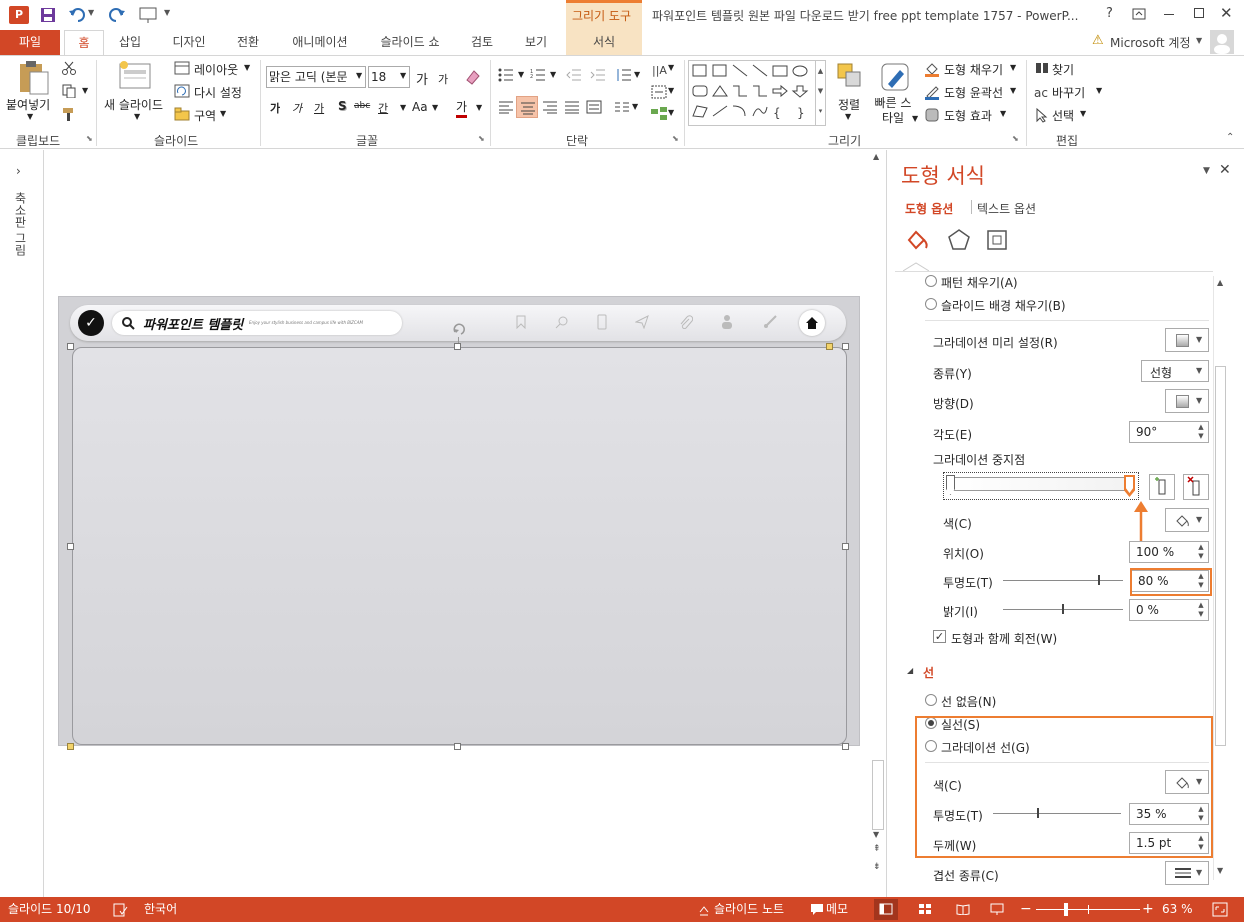 The image size is (1244, 922). I want to click on underline-button: 가, so click(319, 108).